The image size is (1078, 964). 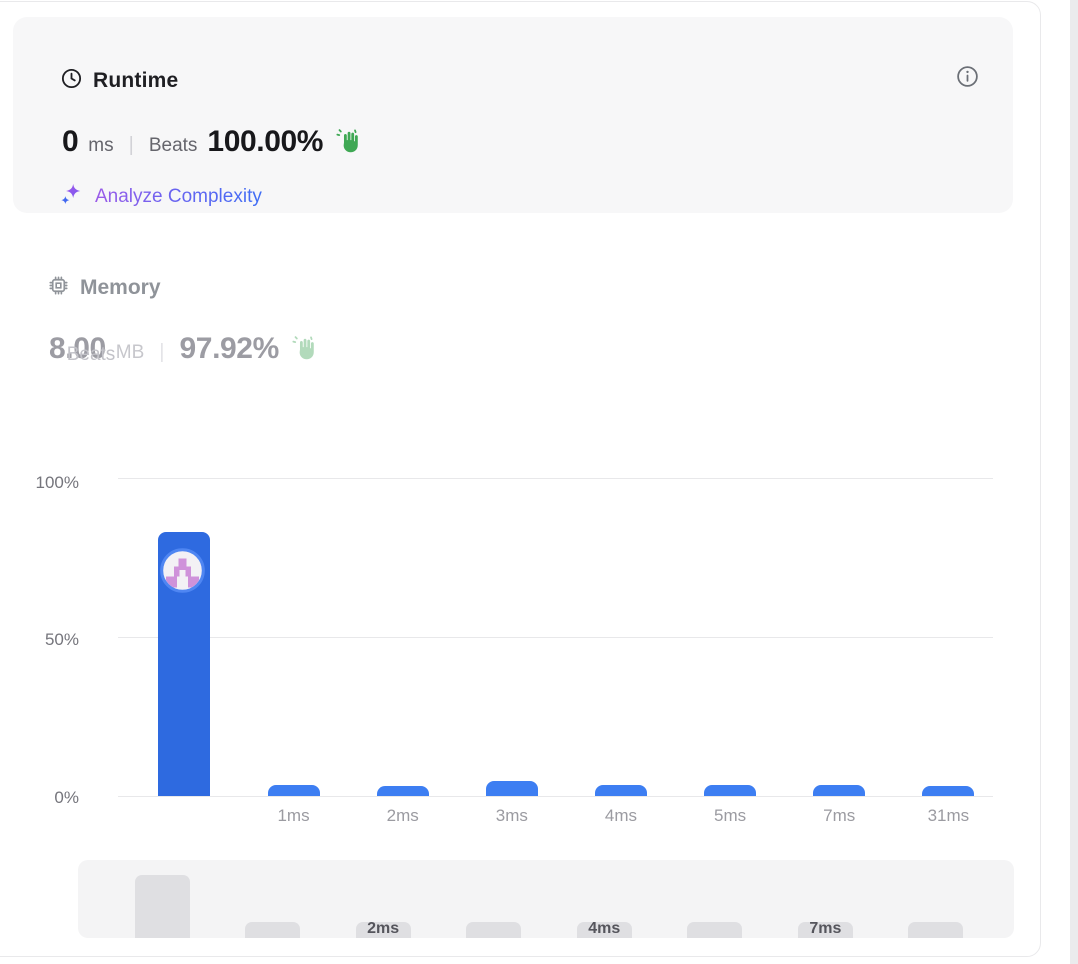 What do you see at coordinates (273, 930) in the screenshot?
I see `brush-bar-1ms` at bounding box center [273, 930].